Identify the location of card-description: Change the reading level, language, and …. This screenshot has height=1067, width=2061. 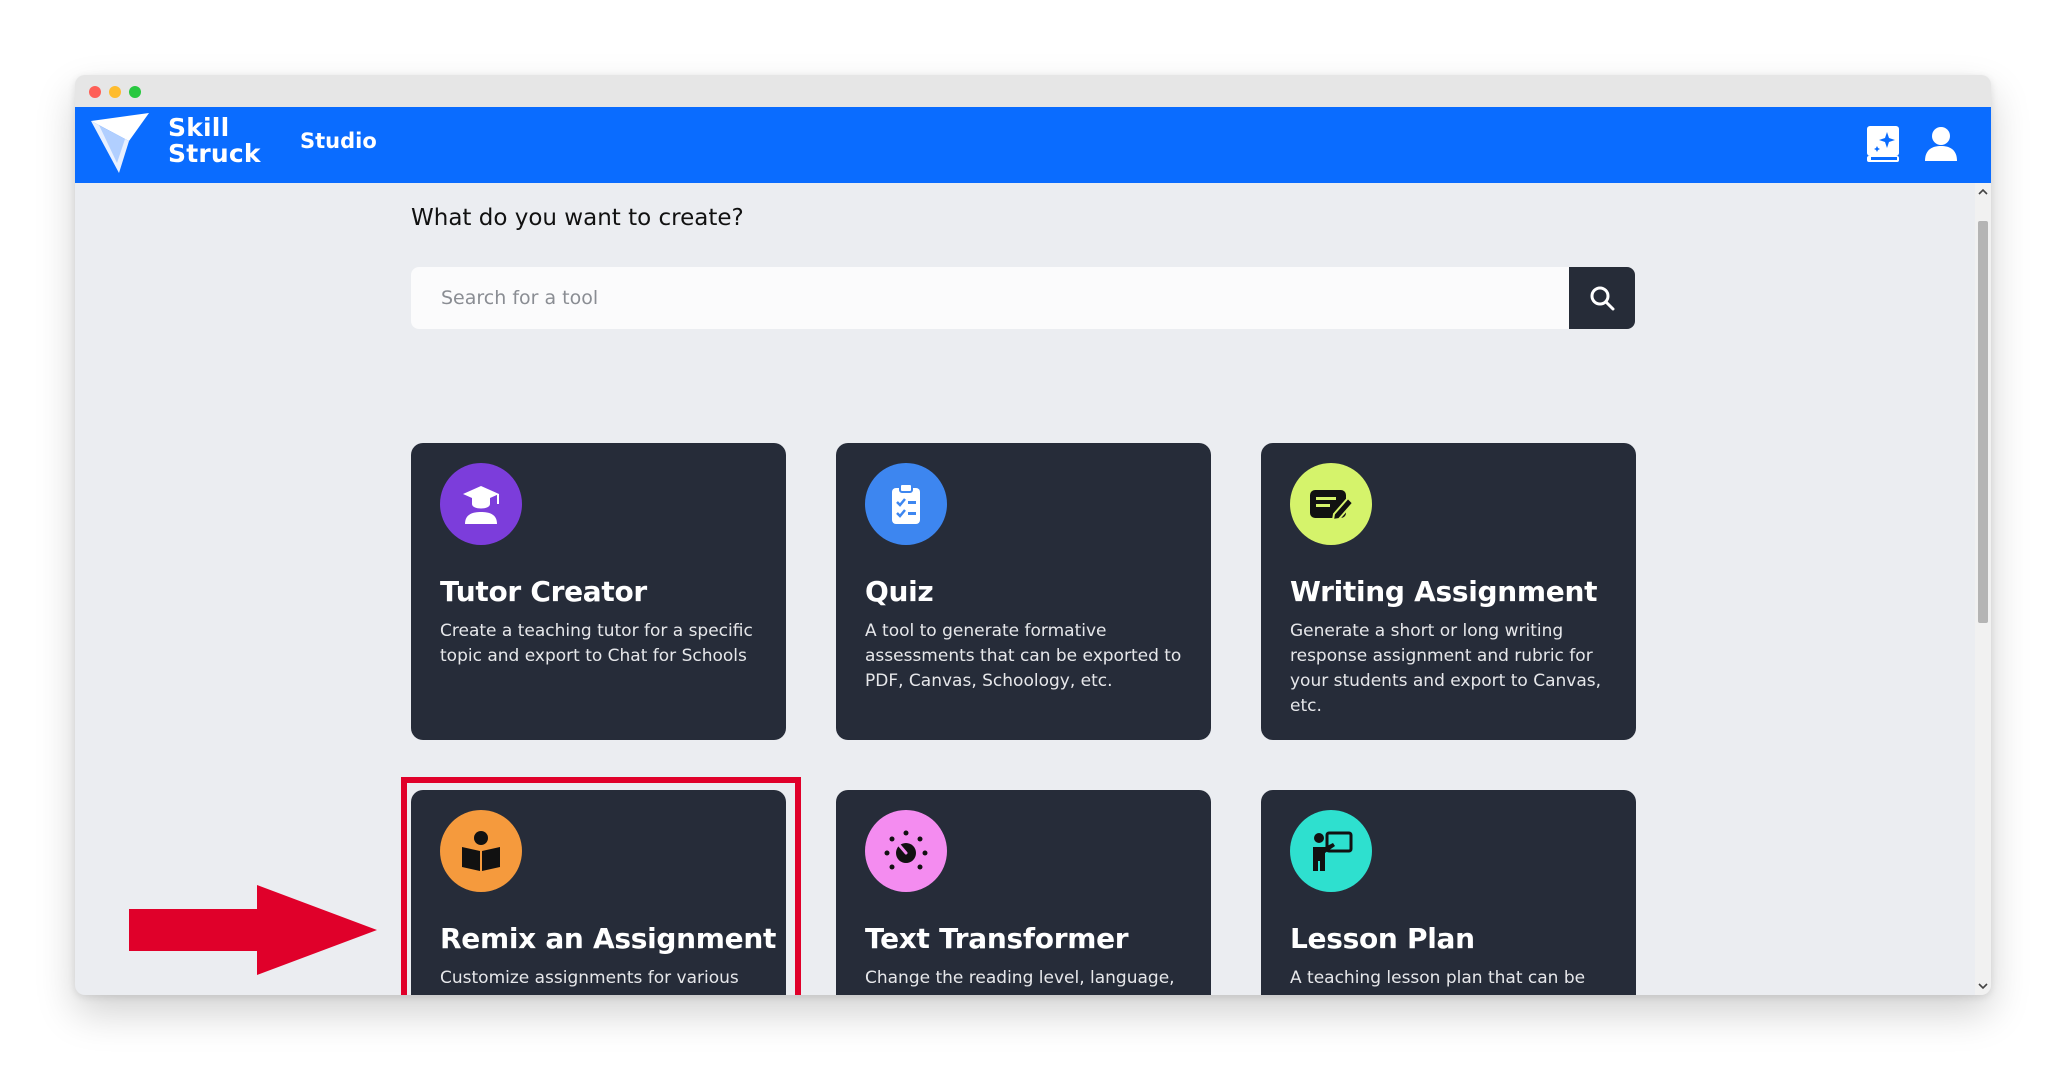
(1020, 981).